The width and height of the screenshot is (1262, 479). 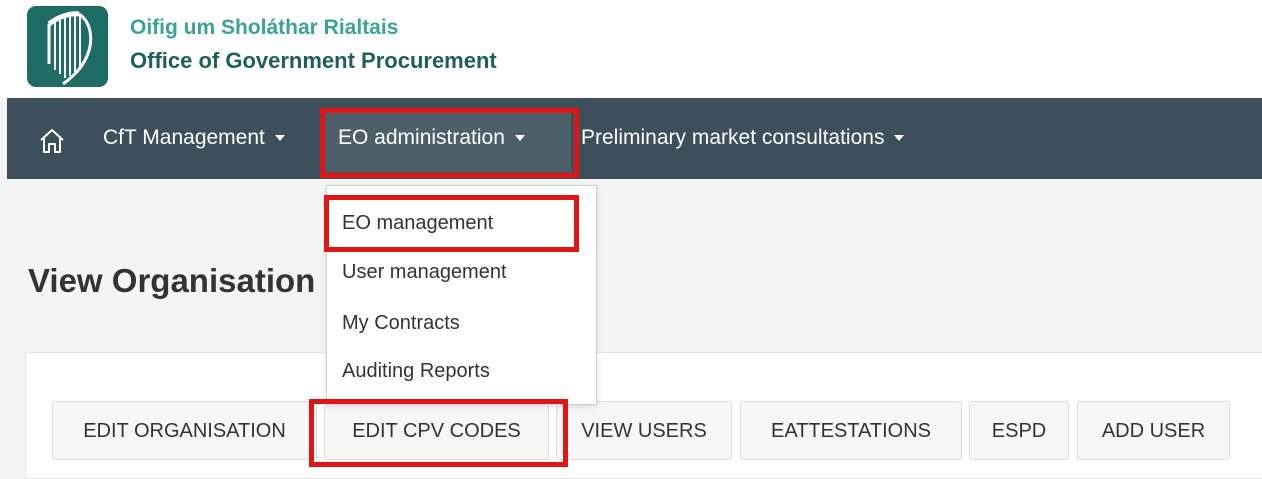 What do you see at coordinates (421, 137) in the screenshot?
I see `nav-eo-administration-label: EO administration` at bounding box center [421, 137].